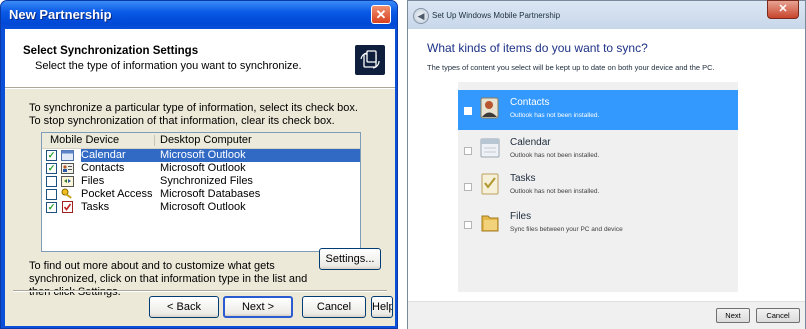 The height and width of the screenshot is (329, 806). I want to click on checkbox-calendar: ✓, so click(51, 155).